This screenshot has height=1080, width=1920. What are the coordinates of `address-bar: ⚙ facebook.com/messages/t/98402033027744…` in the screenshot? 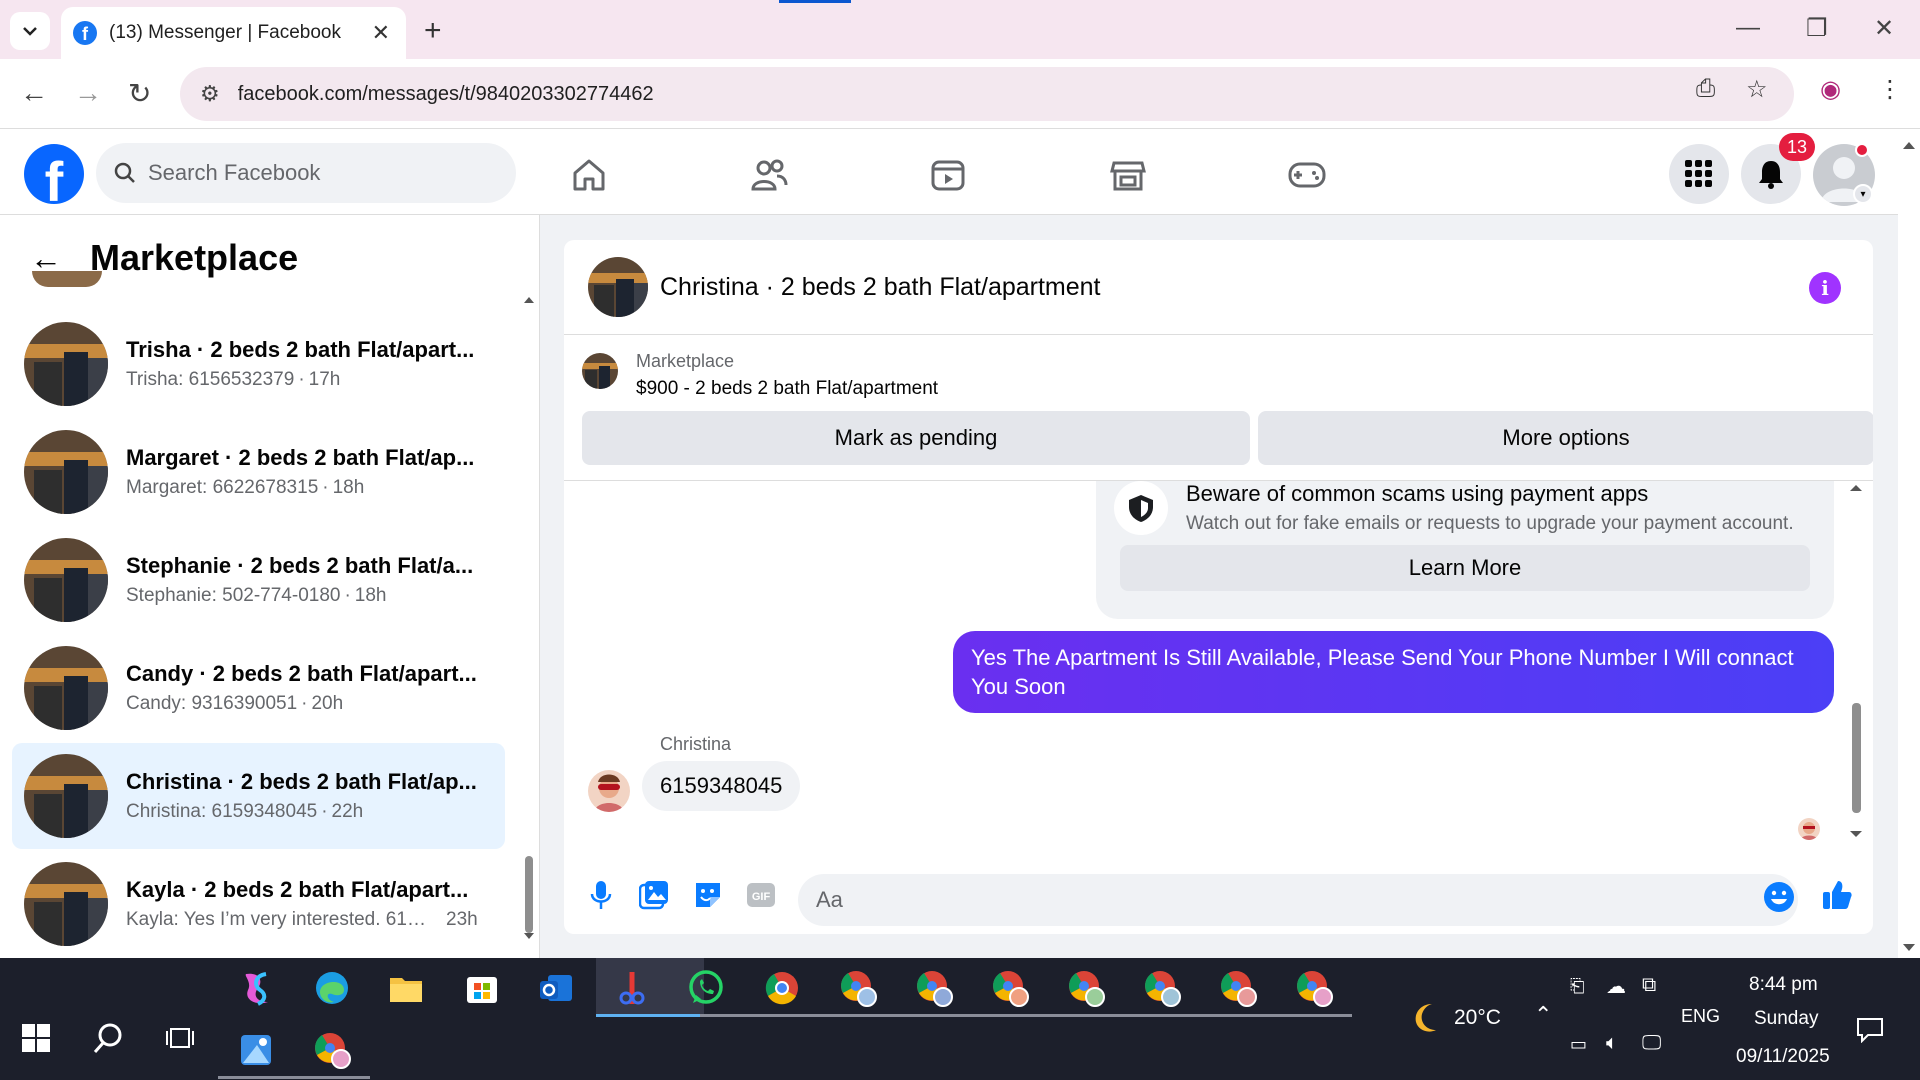 It's located at (987, 94).